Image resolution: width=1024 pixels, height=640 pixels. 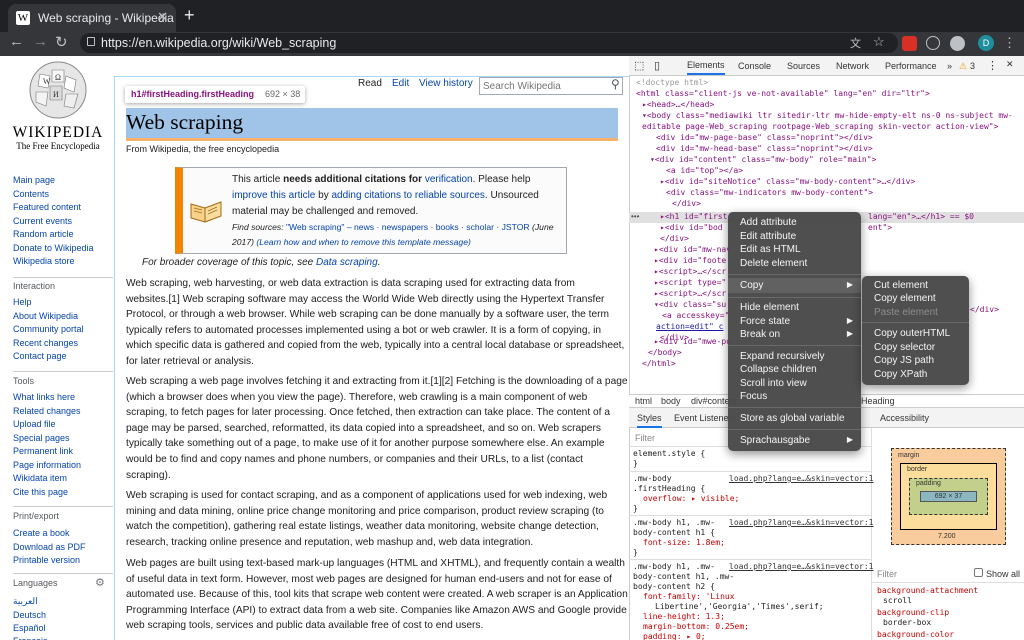 I want to click on search-icon: ⚲, so click(x=615, y=84).